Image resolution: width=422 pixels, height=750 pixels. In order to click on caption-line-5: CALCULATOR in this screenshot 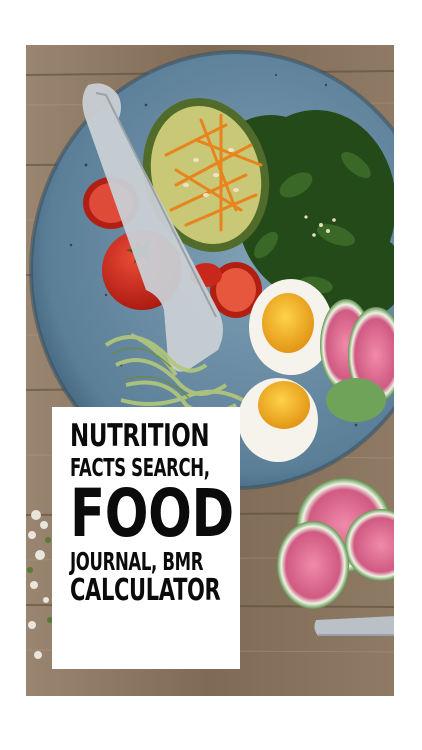, I will do `click(145, 591)`.